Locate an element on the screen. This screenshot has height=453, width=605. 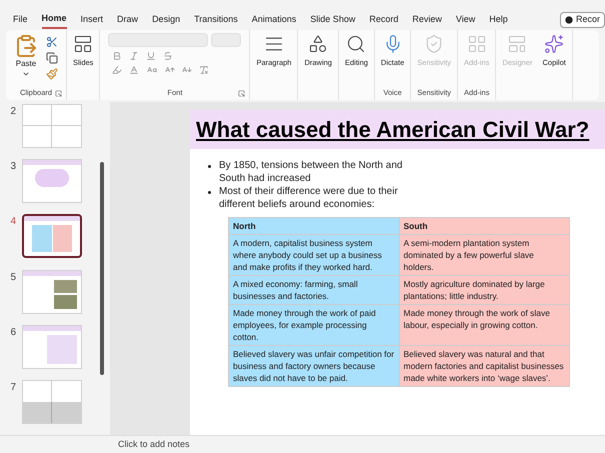
menu-tab: File is located at coordinates (20, 20).